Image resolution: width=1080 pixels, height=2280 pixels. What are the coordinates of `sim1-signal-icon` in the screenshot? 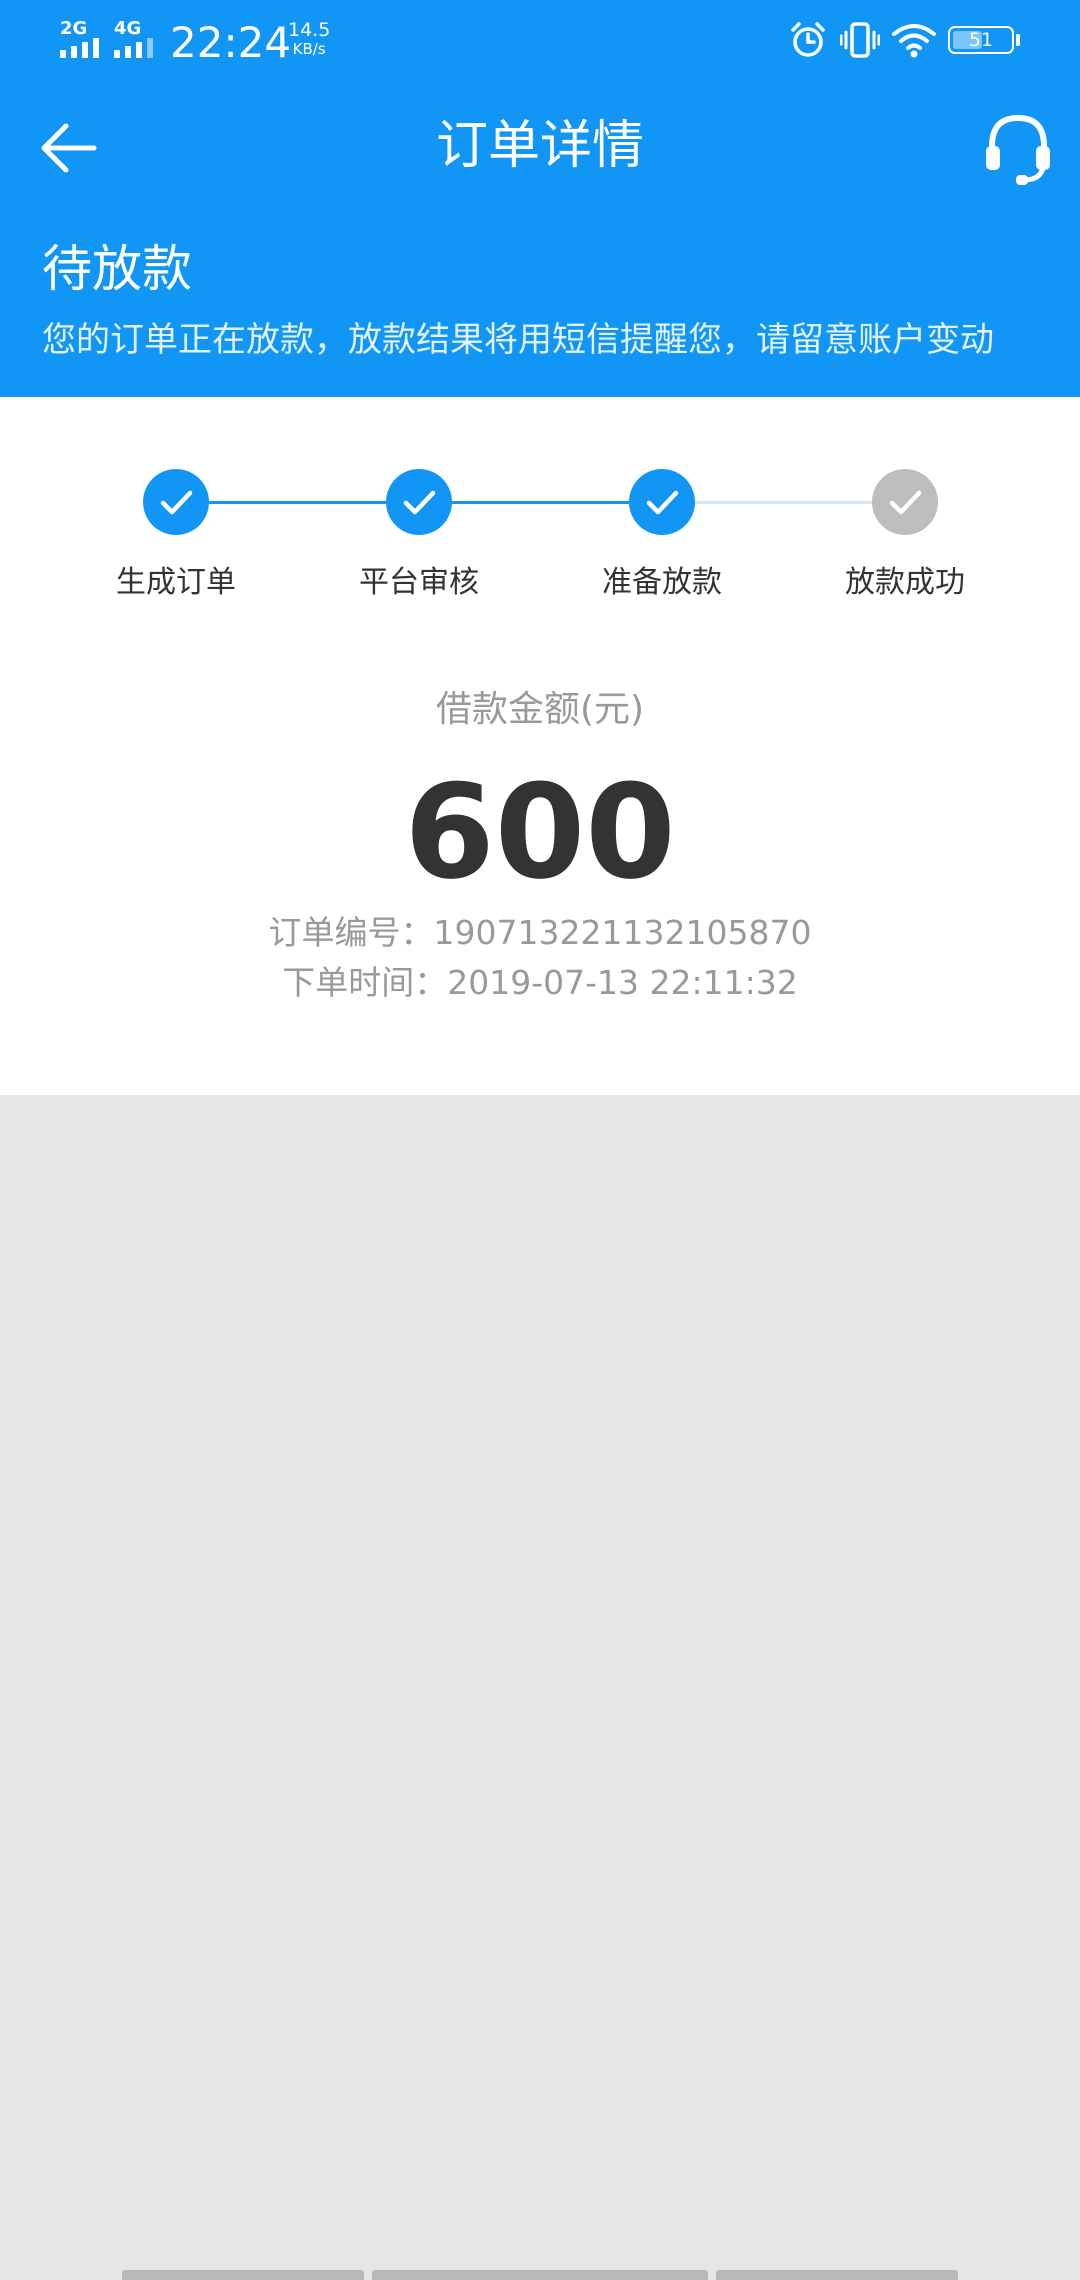 It's located at (79, 47).